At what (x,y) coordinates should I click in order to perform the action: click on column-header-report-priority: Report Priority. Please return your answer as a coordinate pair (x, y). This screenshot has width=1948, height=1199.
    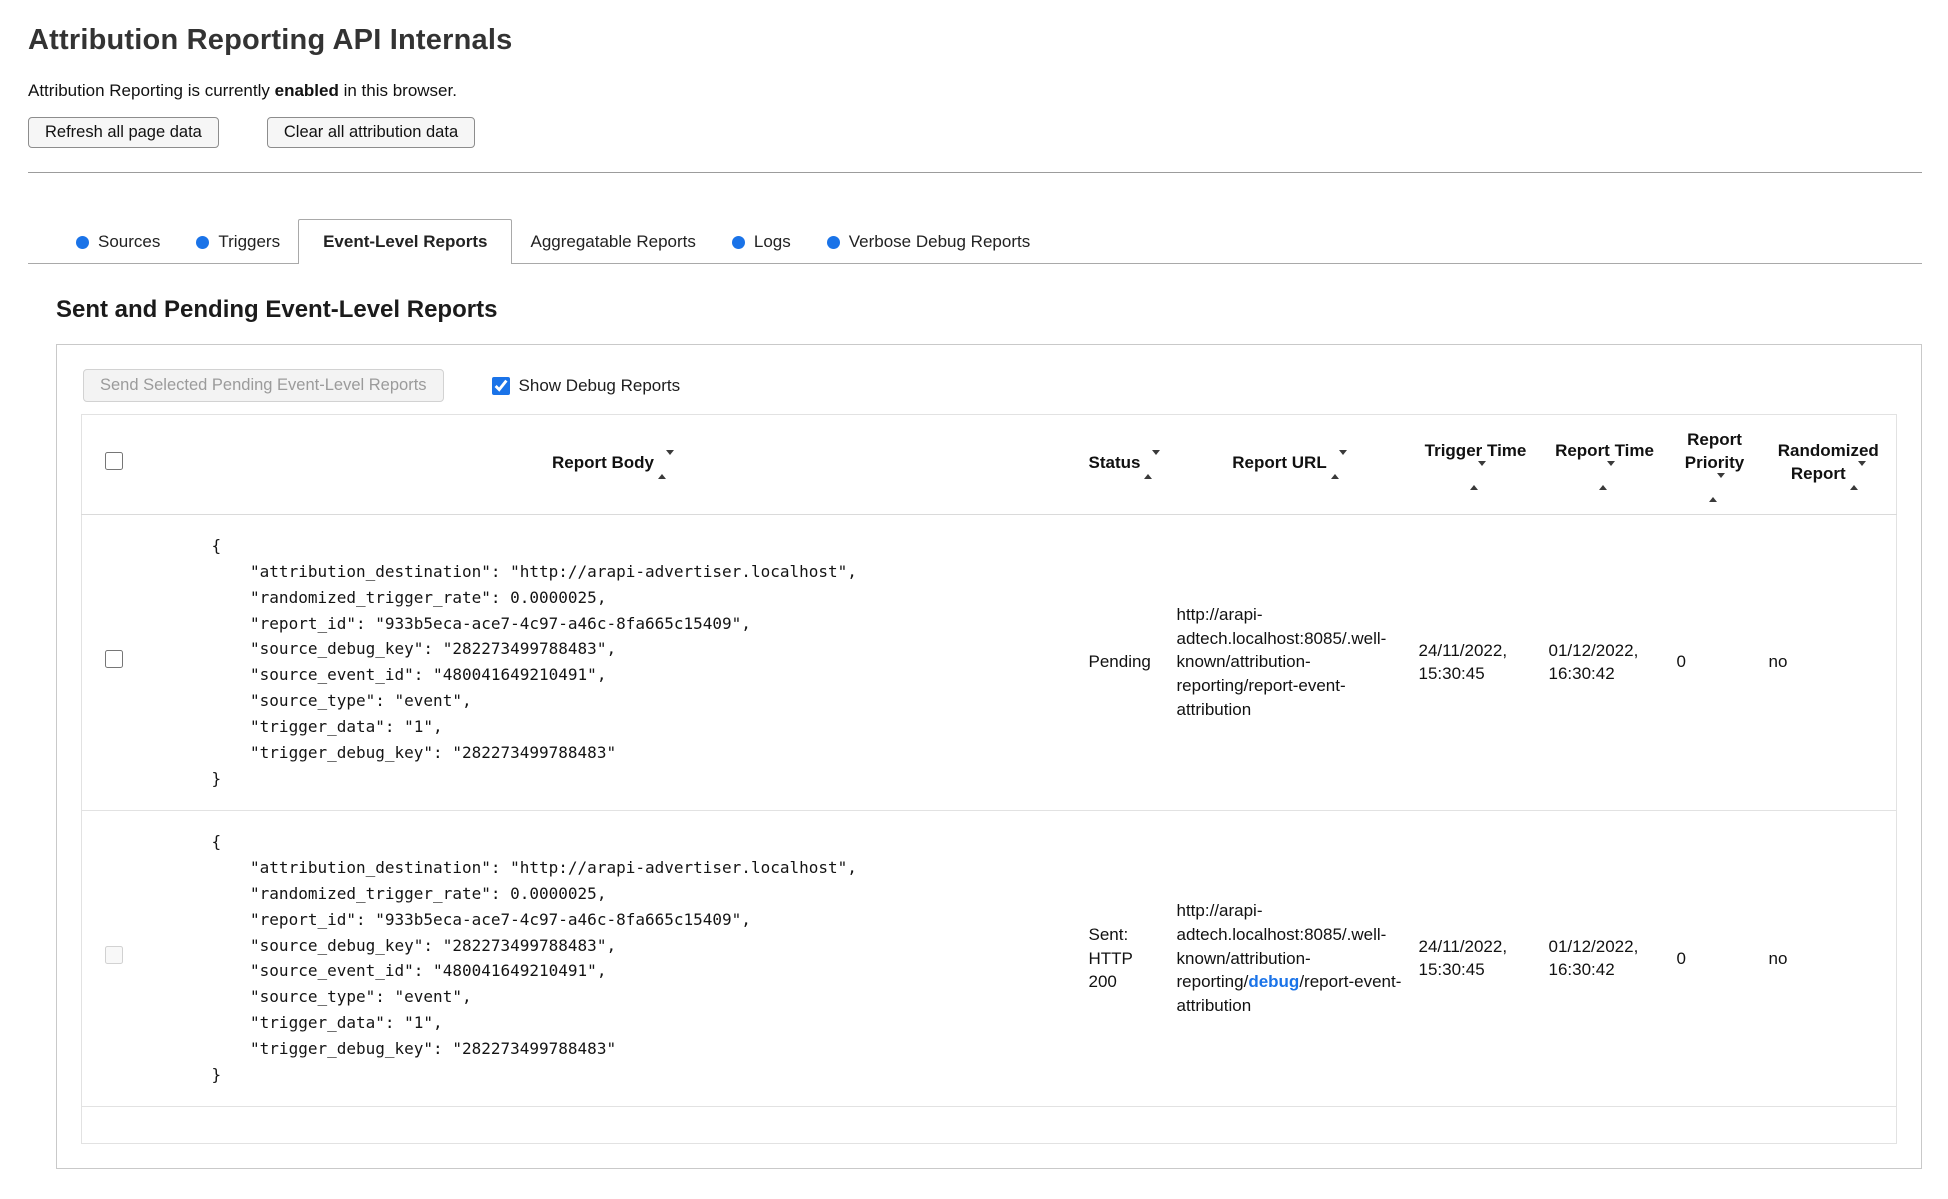
    Looking at the image, I should click on (1714, 464).